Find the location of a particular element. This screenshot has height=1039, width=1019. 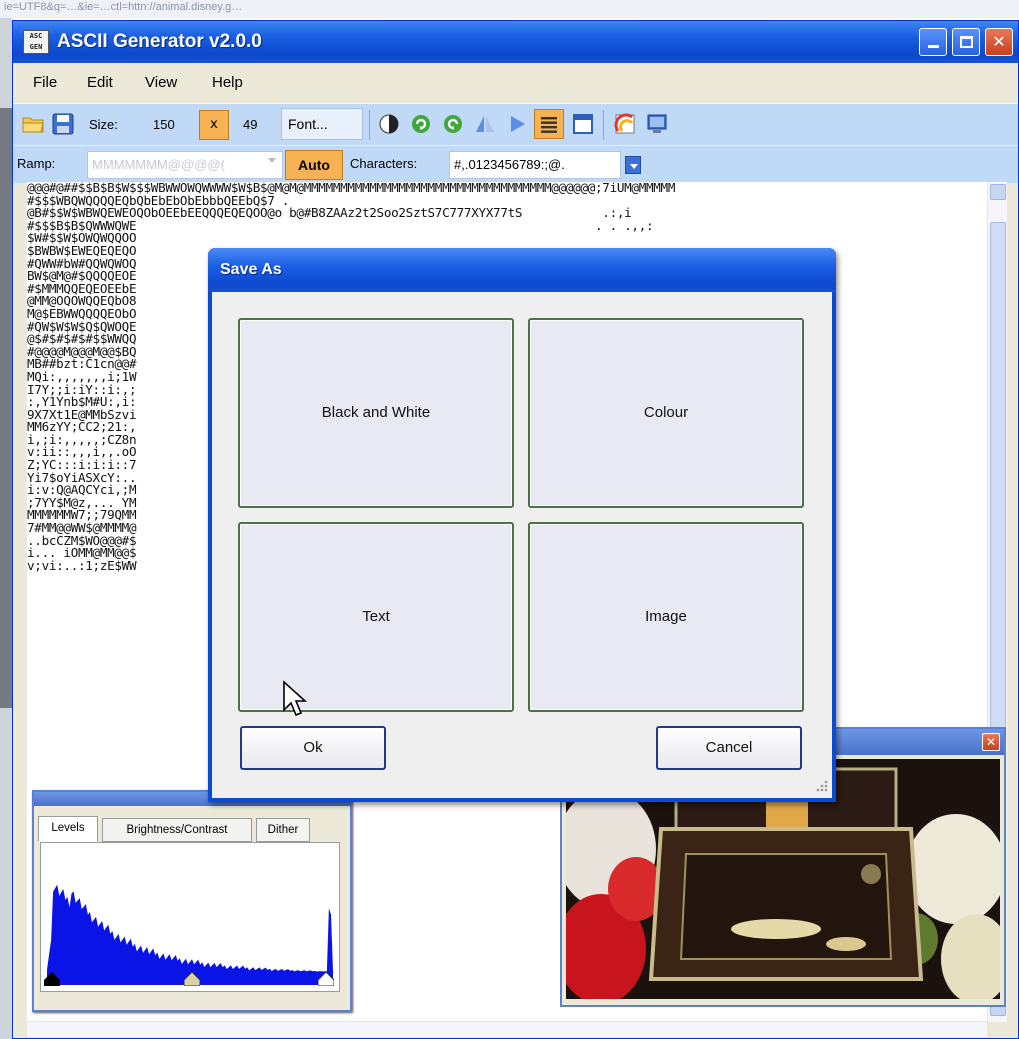

levels-panel: Levels Brightness/Contrast Dither is located at coordinates (192, 901).